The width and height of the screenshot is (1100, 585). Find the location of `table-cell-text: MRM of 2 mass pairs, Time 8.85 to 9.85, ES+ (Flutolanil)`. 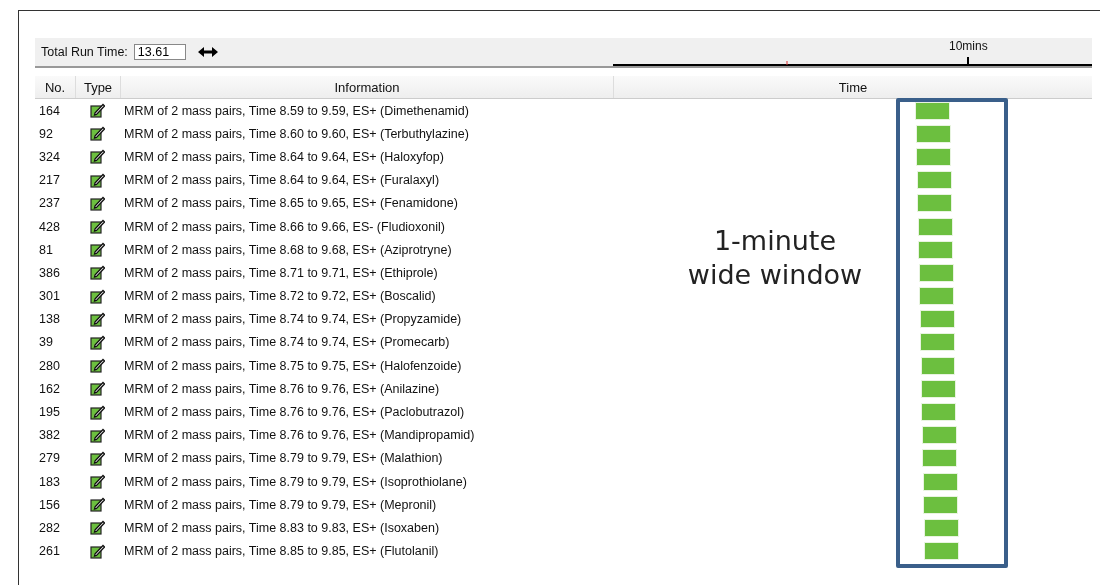

table-cell-text: MRM of 2 mass pairs, Time 8.85 to 9.85, ES+ (Flutolanil) is located at coordinates (281, 551).